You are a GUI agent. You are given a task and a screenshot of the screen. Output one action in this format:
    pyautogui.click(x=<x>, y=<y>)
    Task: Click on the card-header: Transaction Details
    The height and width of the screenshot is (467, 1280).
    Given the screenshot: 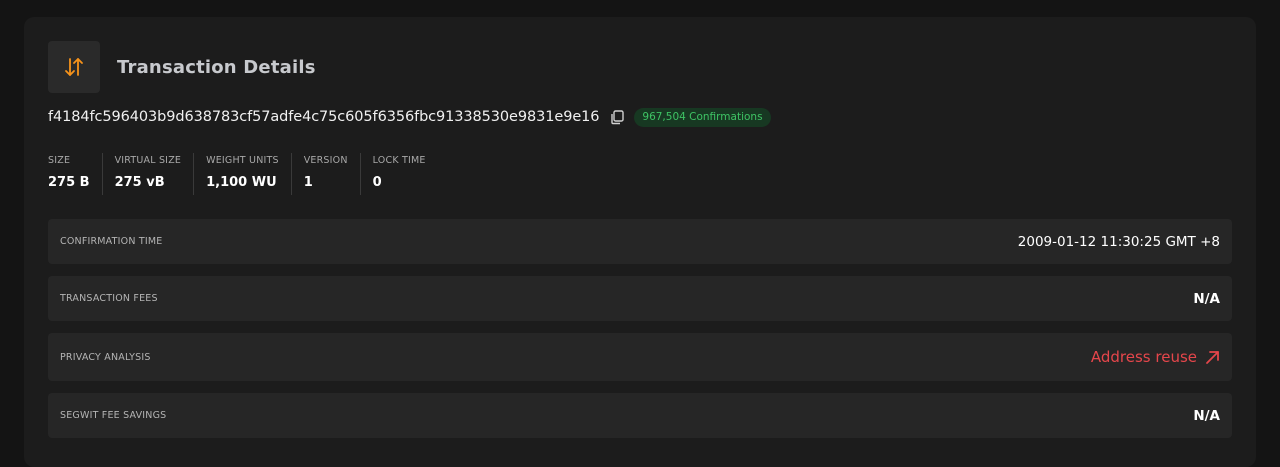 What is the action you would take?
    pyautogui.click(x=182, y=67)
    